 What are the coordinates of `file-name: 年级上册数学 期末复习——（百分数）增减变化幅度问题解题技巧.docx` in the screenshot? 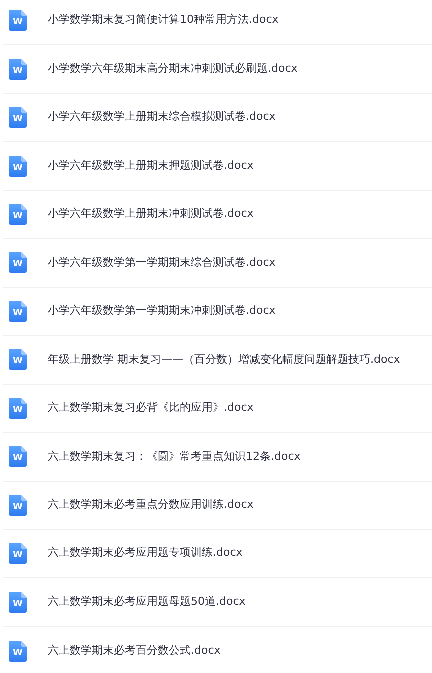 It's located at (224, 360).